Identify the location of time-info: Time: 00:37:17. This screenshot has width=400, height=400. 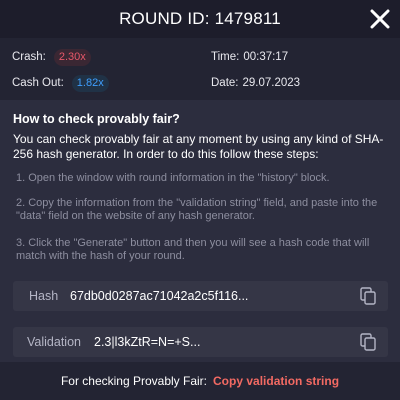
(249, 57).